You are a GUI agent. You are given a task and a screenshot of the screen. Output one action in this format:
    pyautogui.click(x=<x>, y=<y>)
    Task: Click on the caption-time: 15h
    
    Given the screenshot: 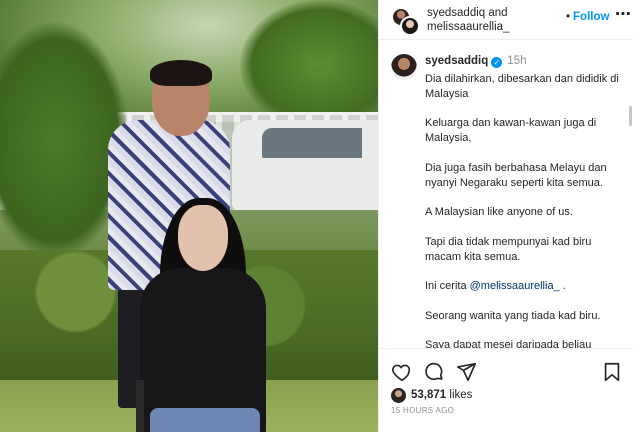 What is the action you would take?
    pyautogui.click(x=517, y=61)
    